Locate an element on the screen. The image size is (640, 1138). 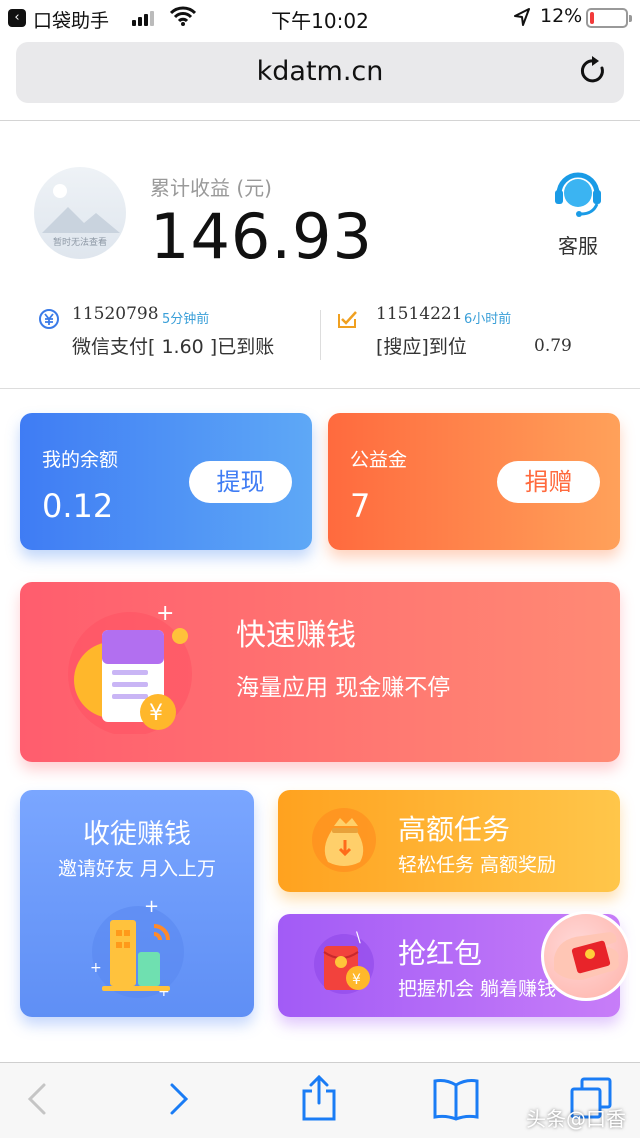
invite-earn-card: 收徒赚钱 邀请好友 月入上万 + + + is located at coordinates (137, 903).